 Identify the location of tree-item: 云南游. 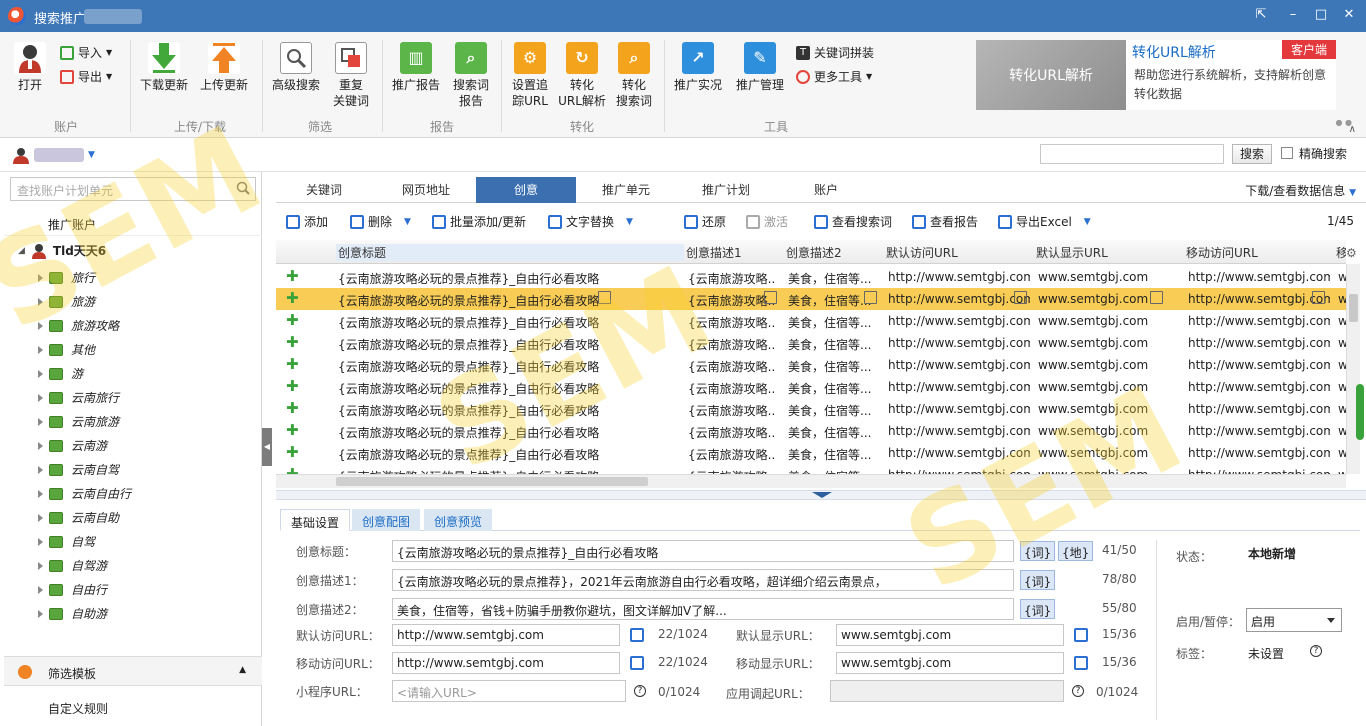
(72, 445).